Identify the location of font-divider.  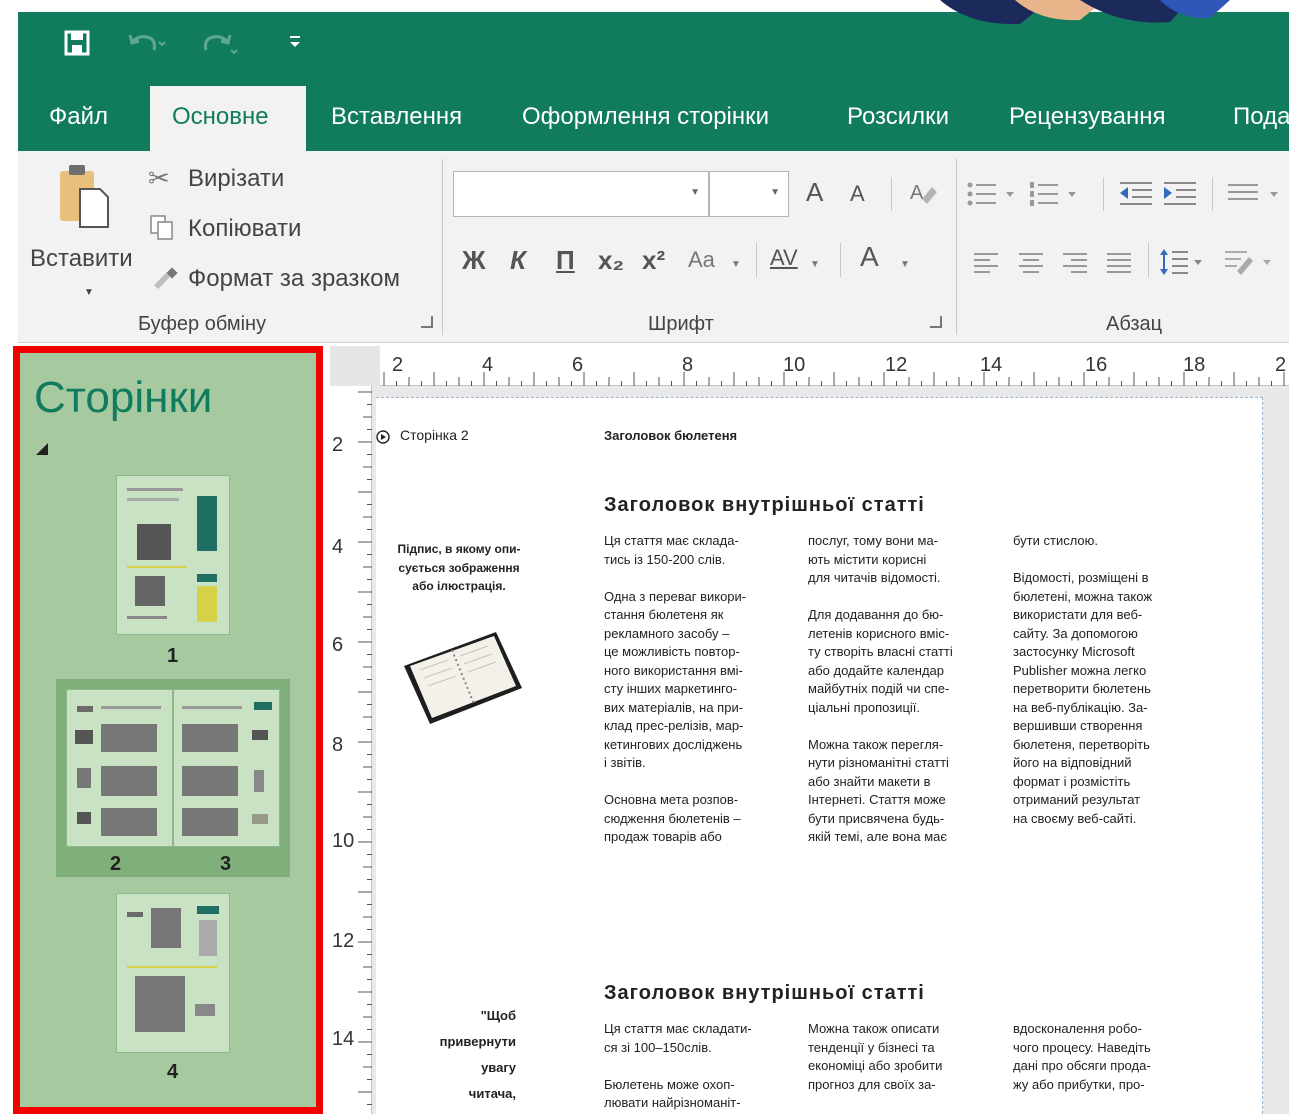
(891, 194).